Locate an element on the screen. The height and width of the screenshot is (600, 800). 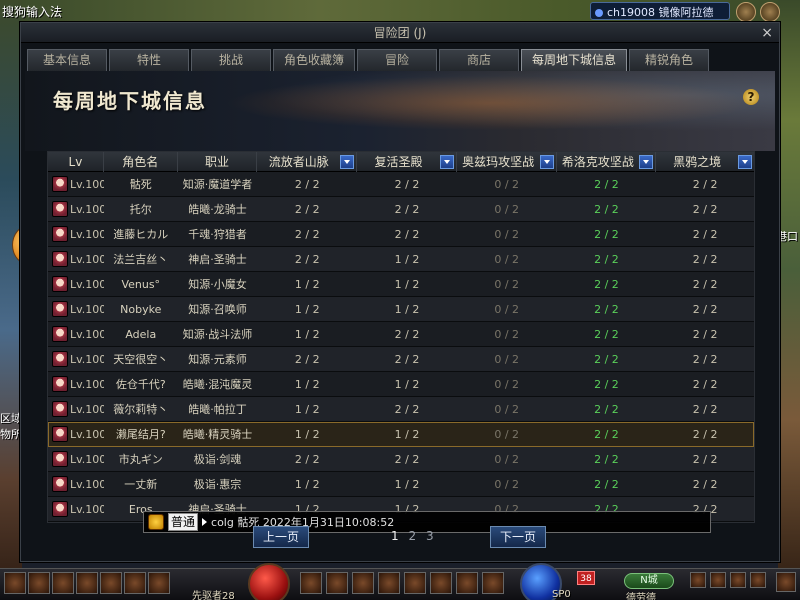
table-header: Lv 角色名 职业 流放者山脉 复活圣殿 奥兹玛攻坚战 希洛克攻坚战 黑鸦之境 is located at coordinates (401, 162).